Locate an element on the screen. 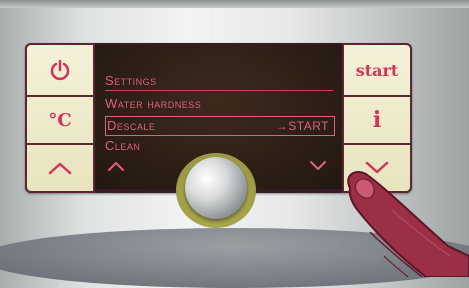  start-action-label: →START is located at coordinates (302, 126).